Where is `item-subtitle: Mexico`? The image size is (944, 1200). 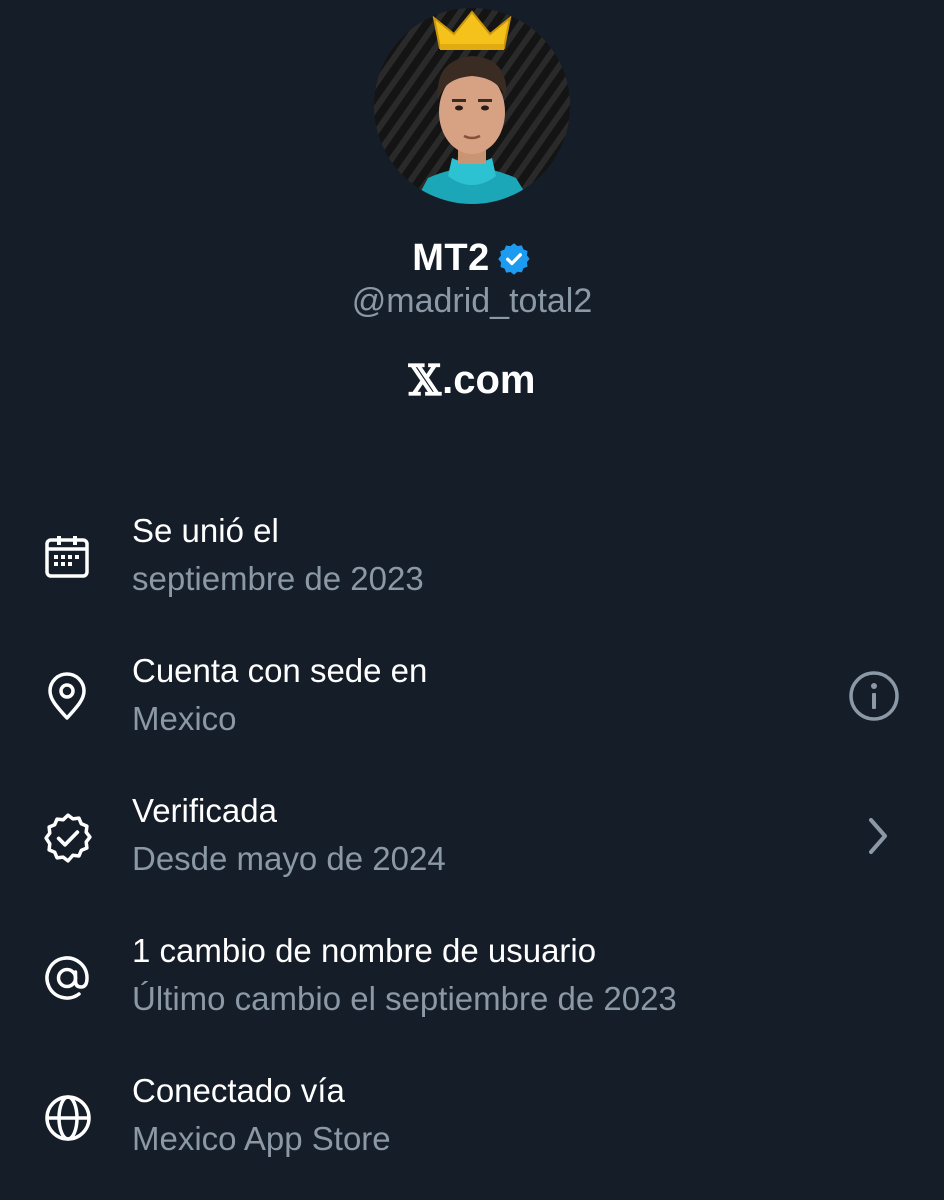 item-subtitle: Mexico is located at coordinates (184, 718).